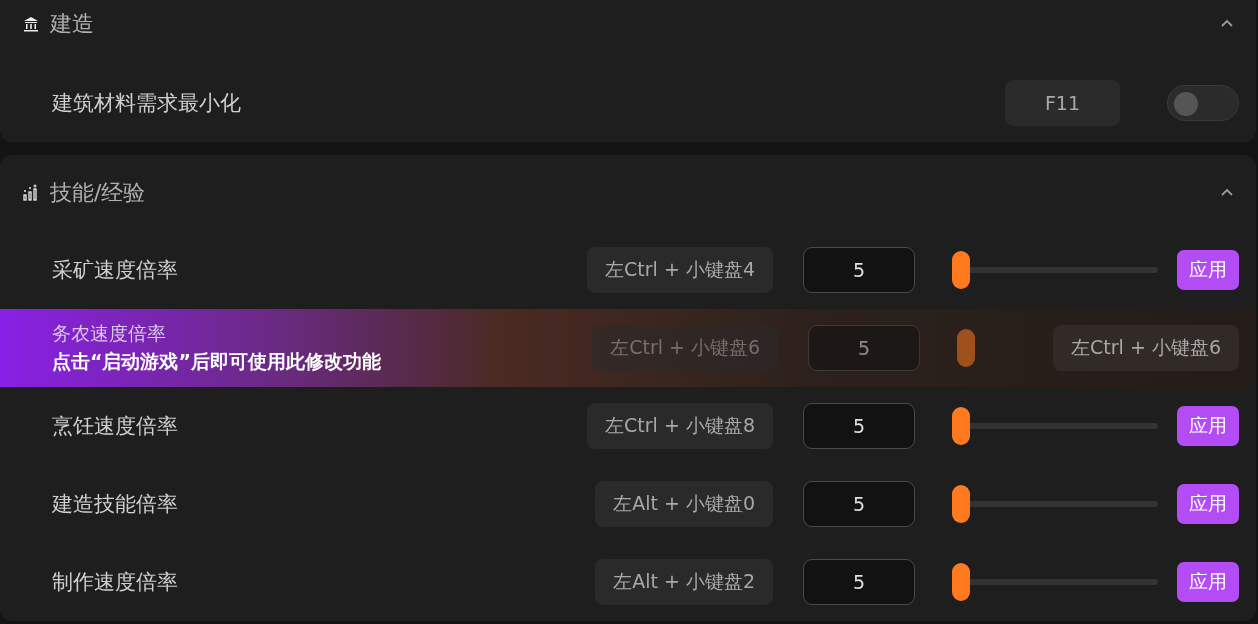 The width and height of the screenshot is (1258, 624). I want to click on hotkey-label: 左Alt + 小键盘2, so click(684, 582).